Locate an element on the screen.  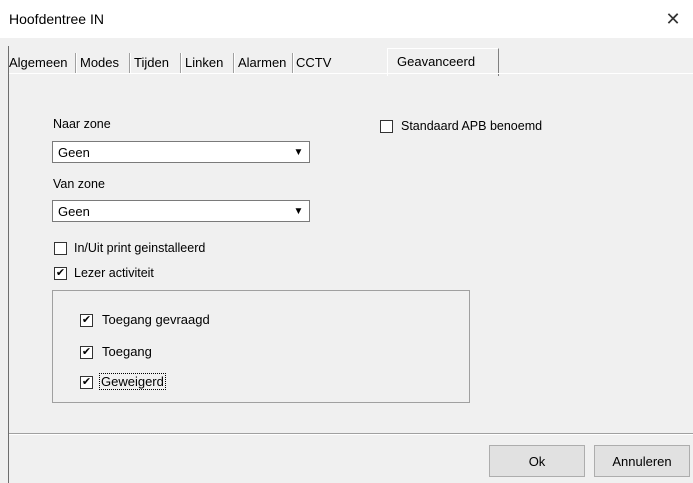
toegang-label: Toegang is located at coordinates (127, 351).